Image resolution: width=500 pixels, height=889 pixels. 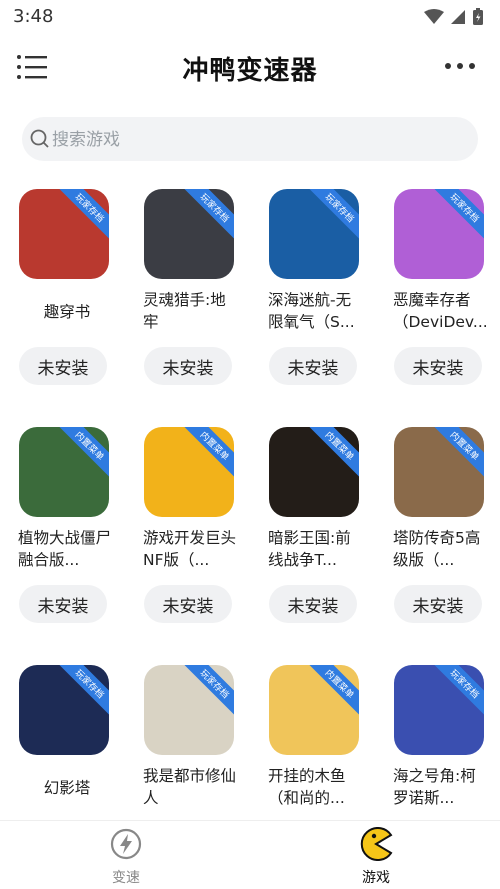 What do you see at coordinates (250, 71) in the screenshot?
I see `page-title: 冲鸭变速器` at bounding box center [250, 71].